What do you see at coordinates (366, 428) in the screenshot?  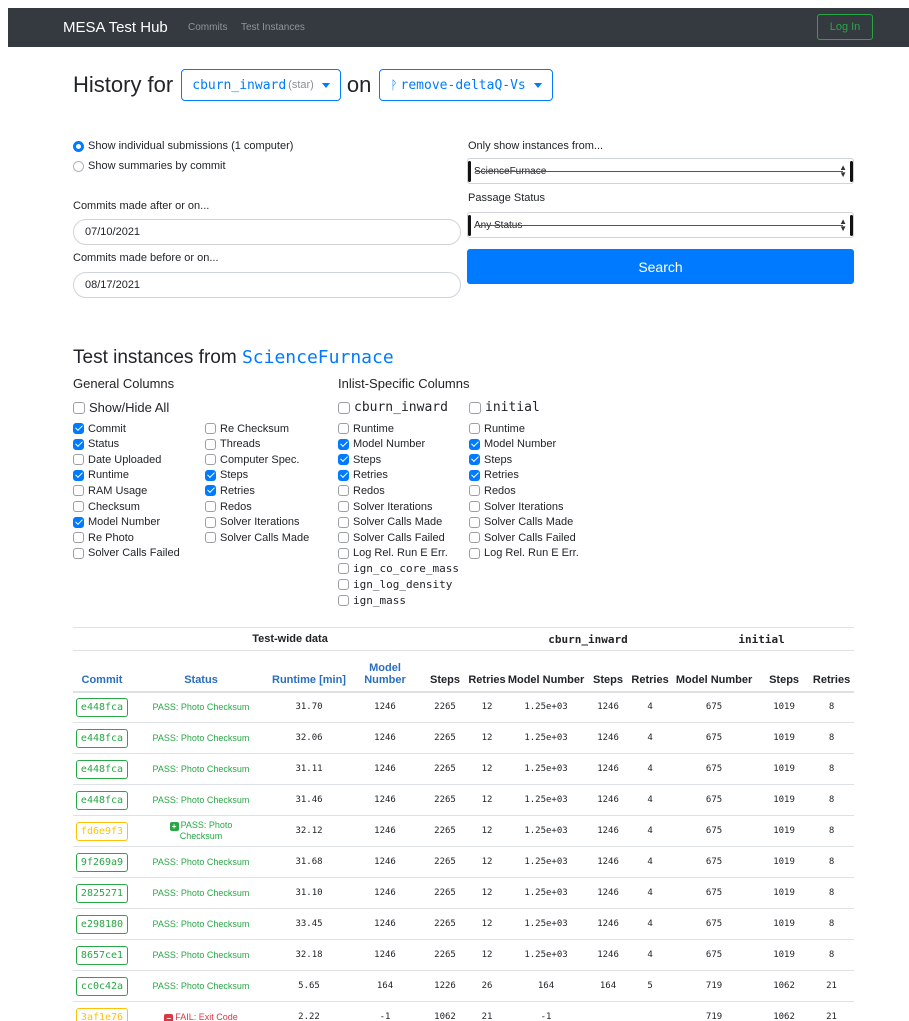 I see `cburn-column-checkbox: Runtime` at bounding box center [366, 428].